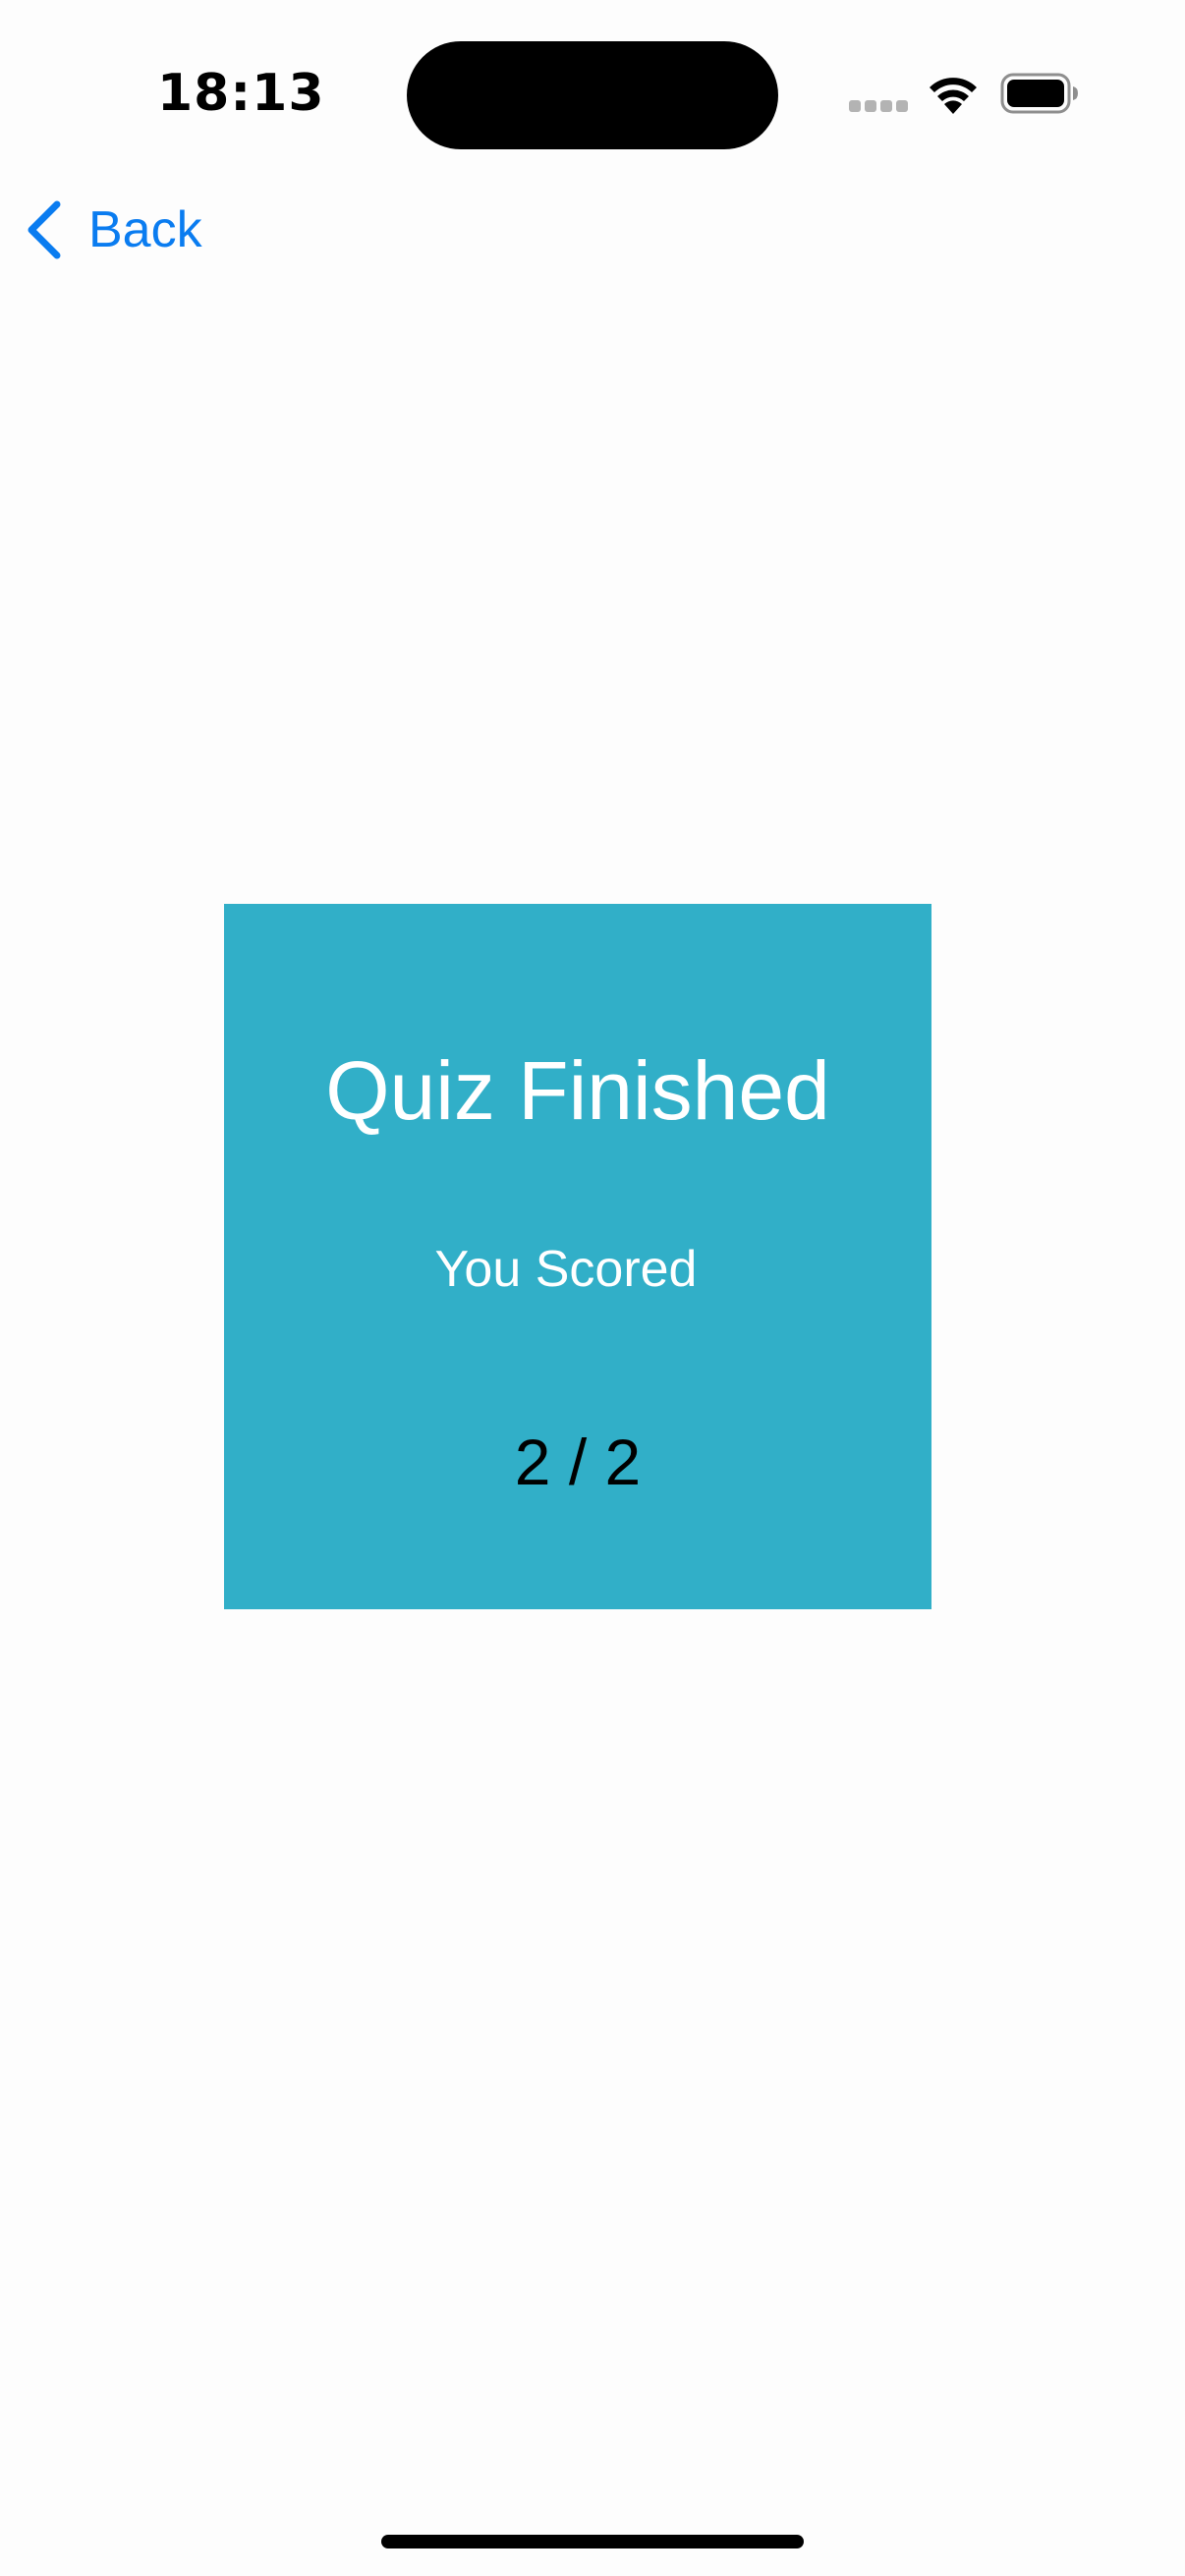 This screenshot has width=1185, height=2576. I want to click on back-button: Back, so click(113, 230).